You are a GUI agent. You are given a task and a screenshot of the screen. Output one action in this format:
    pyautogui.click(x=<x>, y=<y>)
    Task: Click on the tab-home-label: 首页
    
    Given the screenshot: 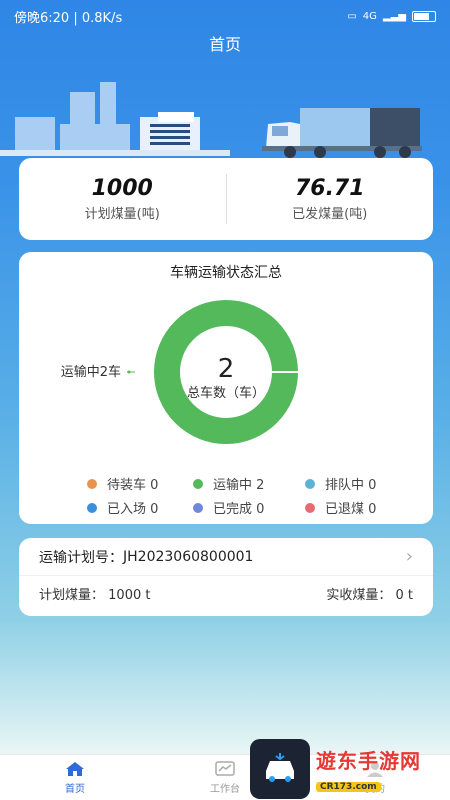 What is the action you would take?
    pyautogui.click(x=75, y=789)
    